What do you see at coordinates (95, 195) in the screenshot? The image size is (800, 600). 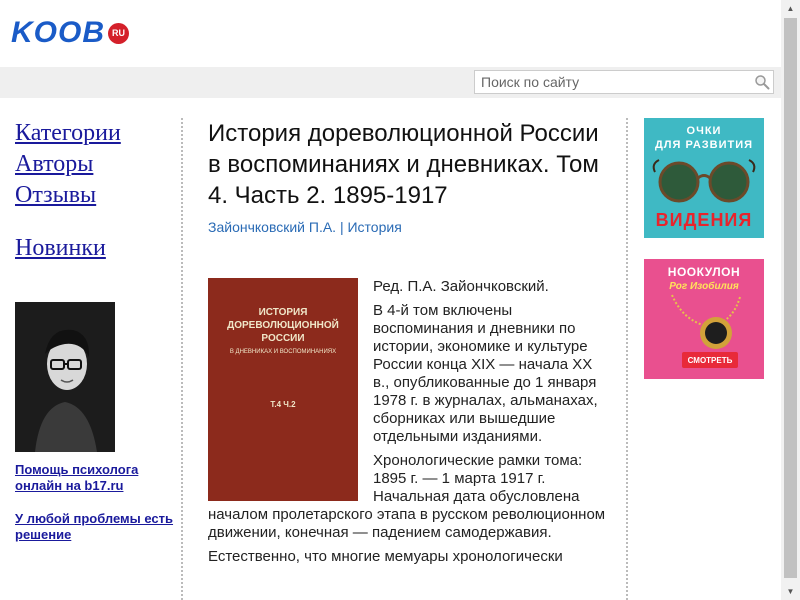 I see `nav-link-reviews: Отзывы` at bounding box center [95, 195].